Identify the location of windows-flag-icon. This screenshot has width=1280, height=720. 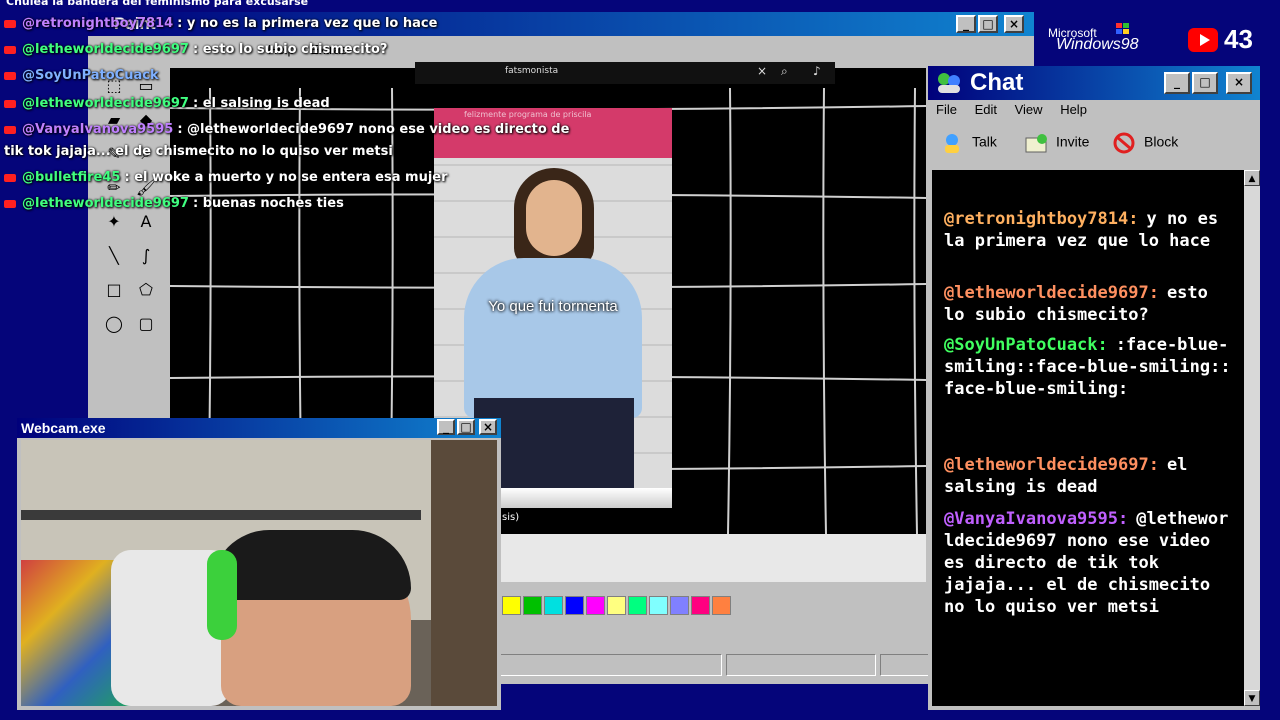
(1122, 28).